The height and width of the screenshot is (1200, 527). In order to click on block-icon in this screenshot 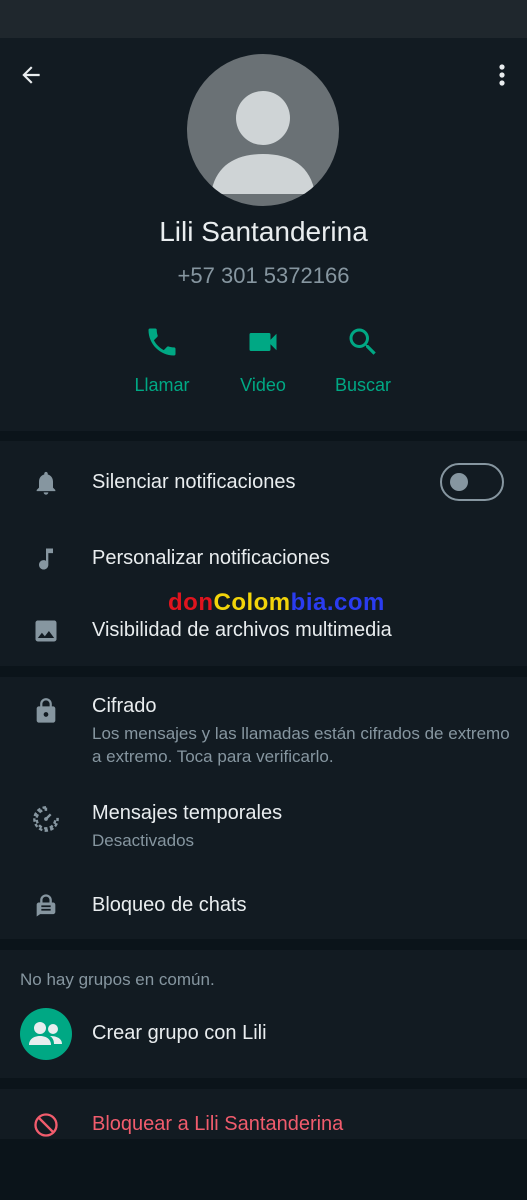, I will do `click(46, 1125)`.